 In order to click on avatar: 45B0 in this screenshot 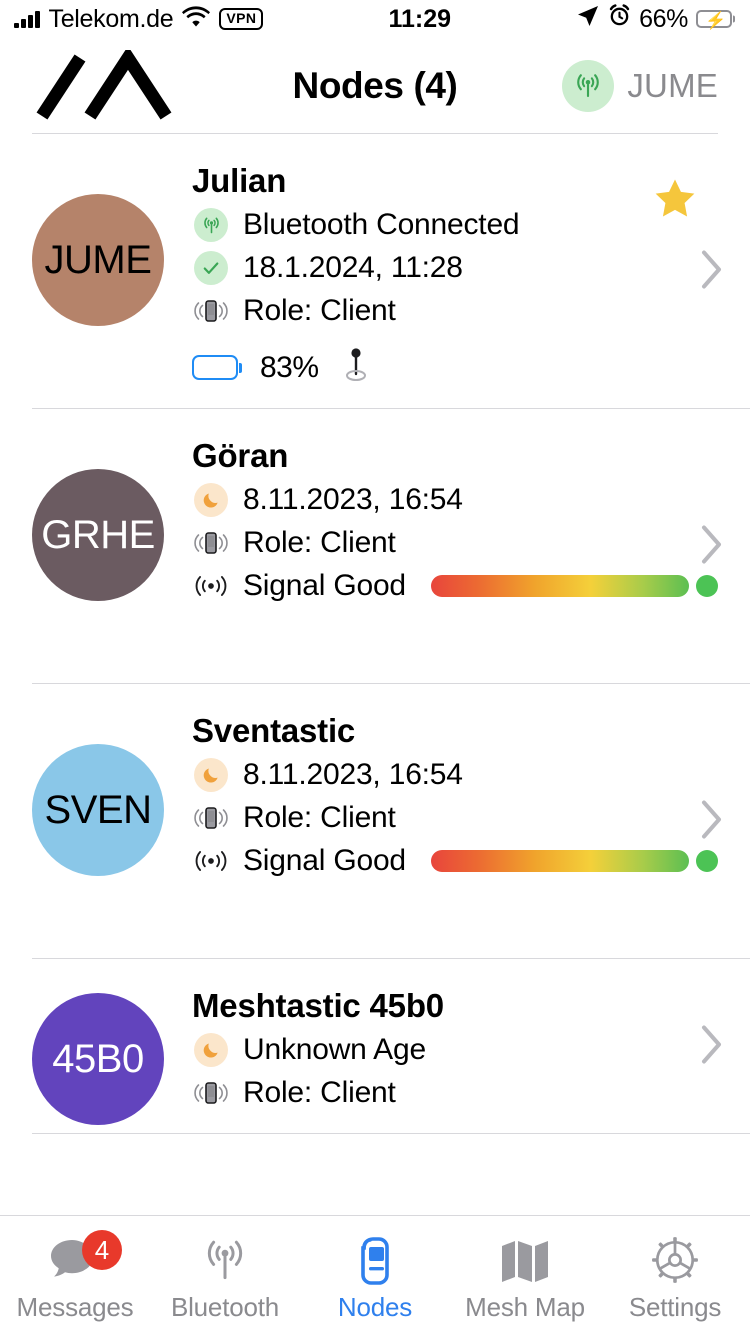, I will do `click(98, 1059)`.